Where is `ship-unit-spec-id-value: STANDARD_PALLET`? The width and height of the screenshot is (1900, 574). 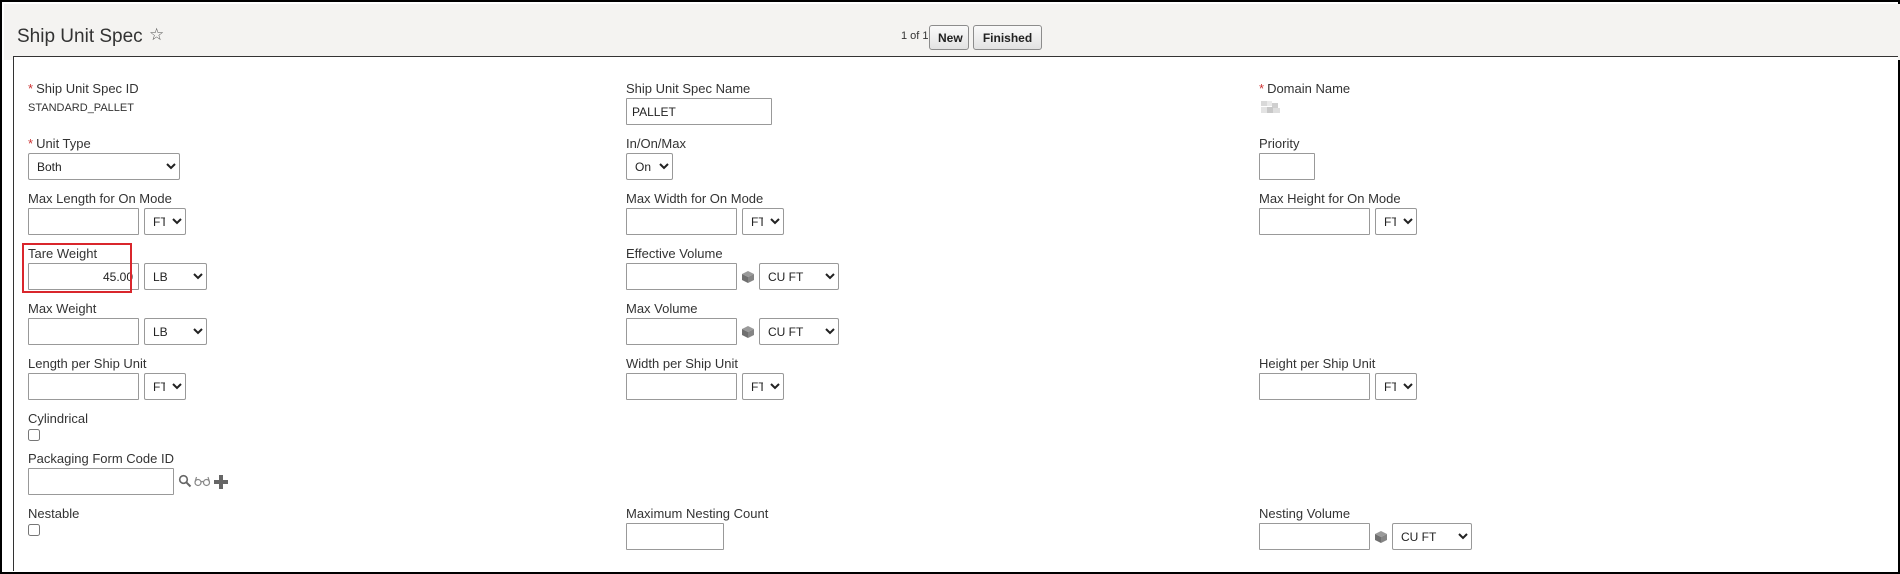 ship-unit-spec-id-value: STANDARD_PALLET is located at coordinates (81, 108).